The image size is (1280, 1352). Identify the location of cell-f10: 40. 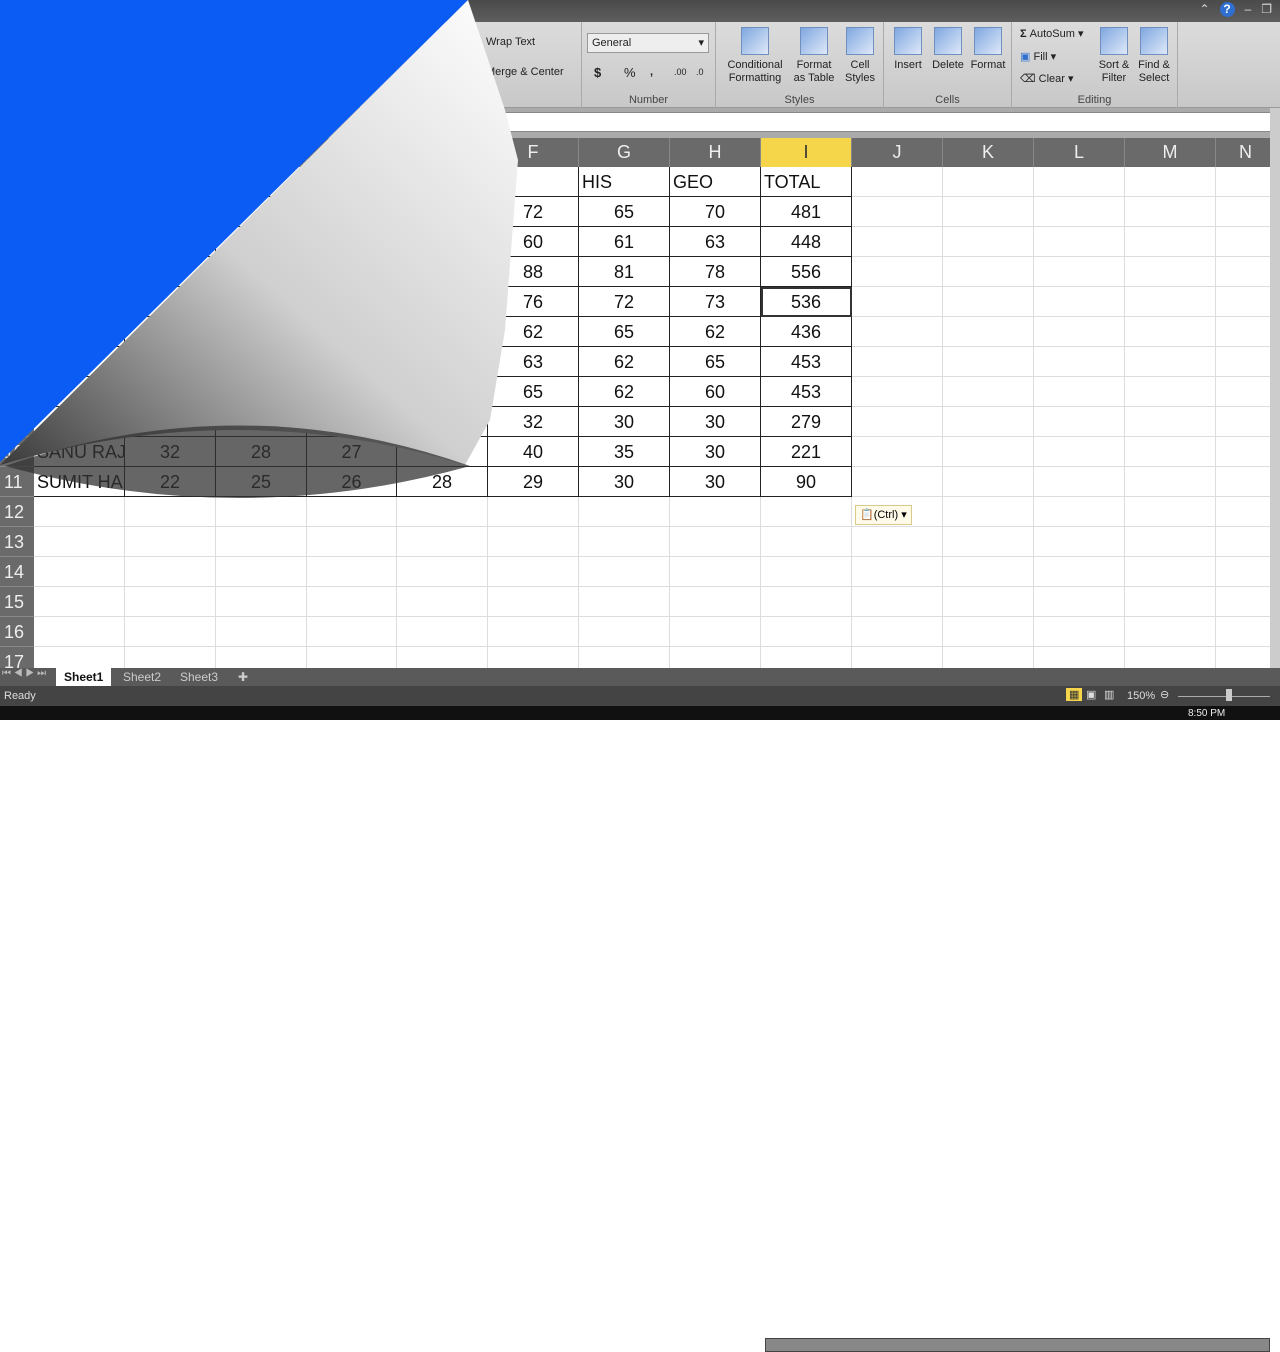
(533, 452).